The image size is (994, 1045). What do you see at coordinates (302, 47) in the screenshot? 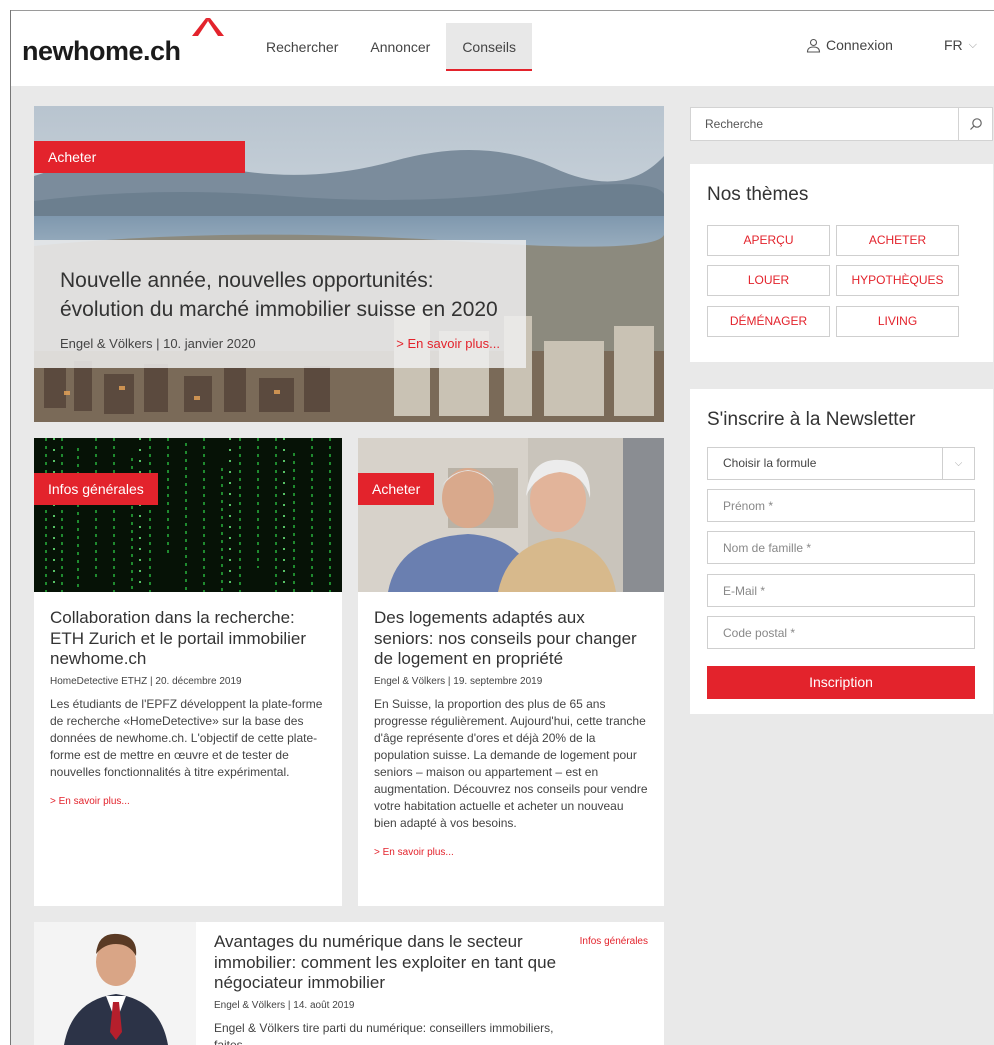
I see `nav-rechercher: Rechercher` at bounding box center [302, 47].